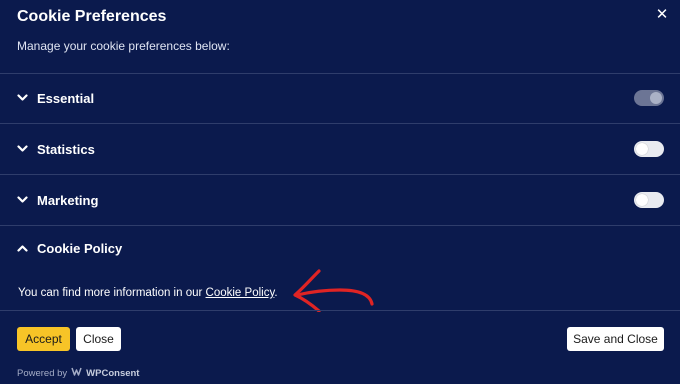 The height and width of the screenshot is (384, 680). I want to click on category-row-essential: Essential, so click(340, 98).